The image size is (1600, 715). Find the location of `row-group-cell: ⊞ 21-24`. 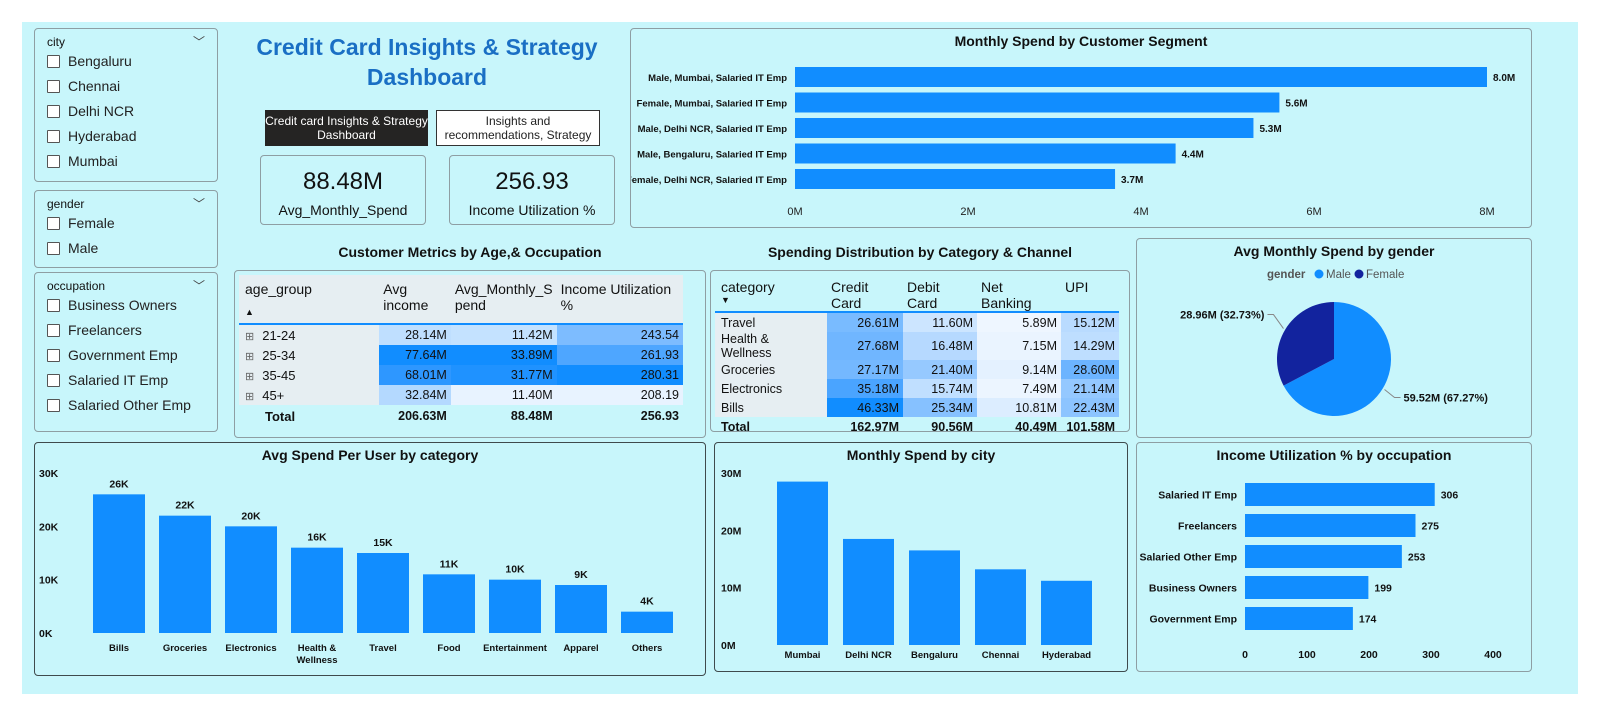

row-group-cell: ⊞ 21-24 is located at coordinates (309, 335).